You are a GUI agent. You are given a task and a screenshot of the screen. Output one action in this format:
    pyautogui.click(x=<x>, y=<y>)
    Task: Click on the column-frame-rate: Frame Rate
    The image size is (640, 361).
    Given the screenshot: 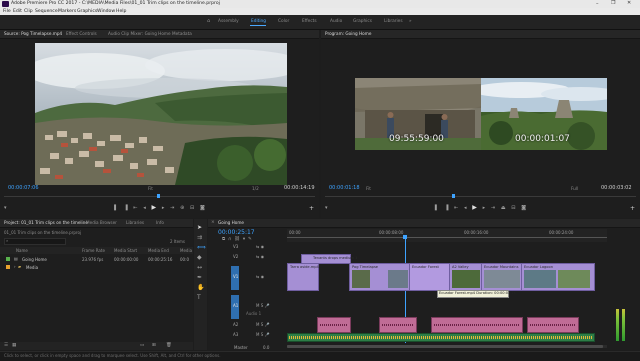 What is the action you would take?
    pyautogui.click(x=93, y=250)
    